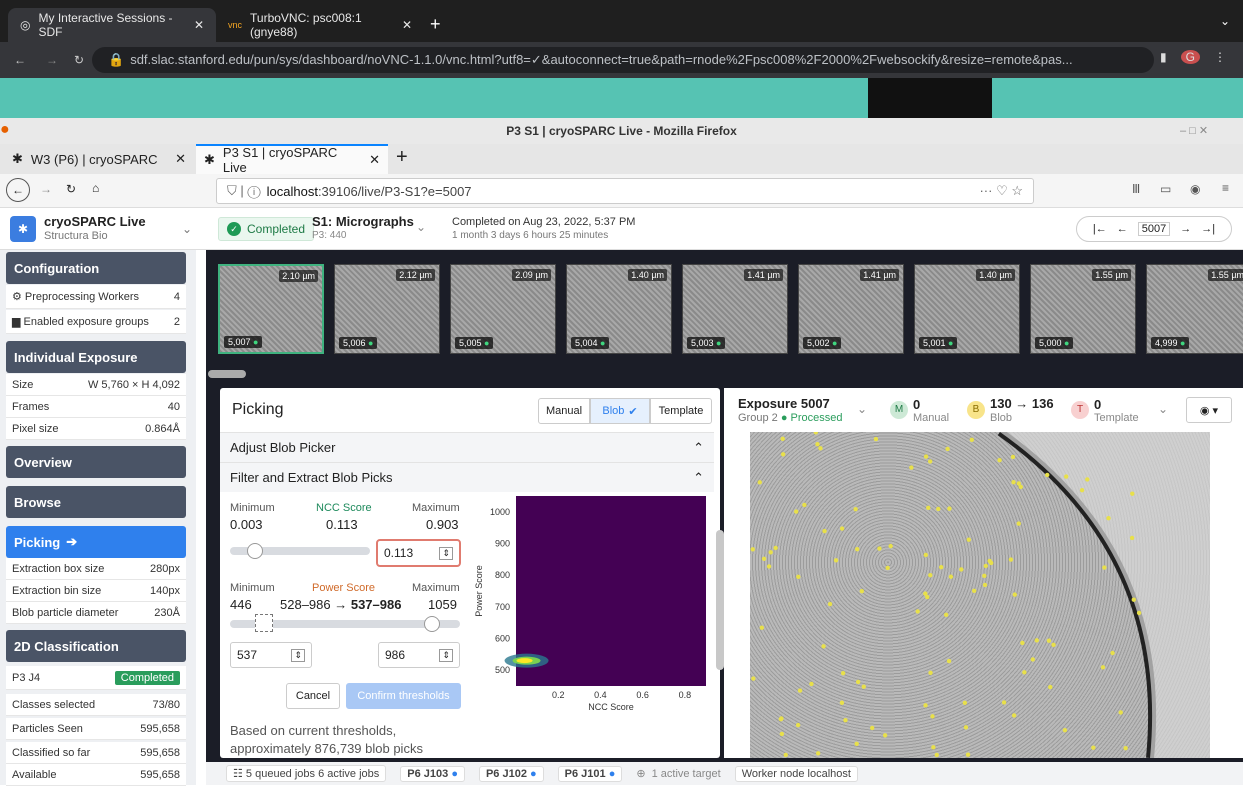  Describe the element at coordinates (432, 624) in the screenshot. I see `power-slider-high-thumb` at that location.